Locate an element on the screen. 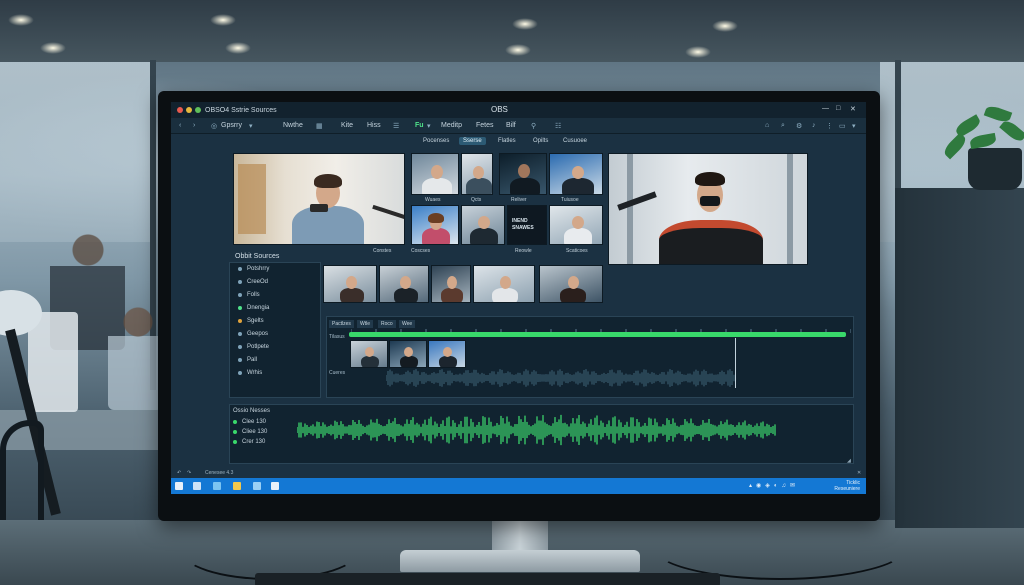 This screenshot has height=585, width=1024. preview-program is located at coordinates (708, 209).